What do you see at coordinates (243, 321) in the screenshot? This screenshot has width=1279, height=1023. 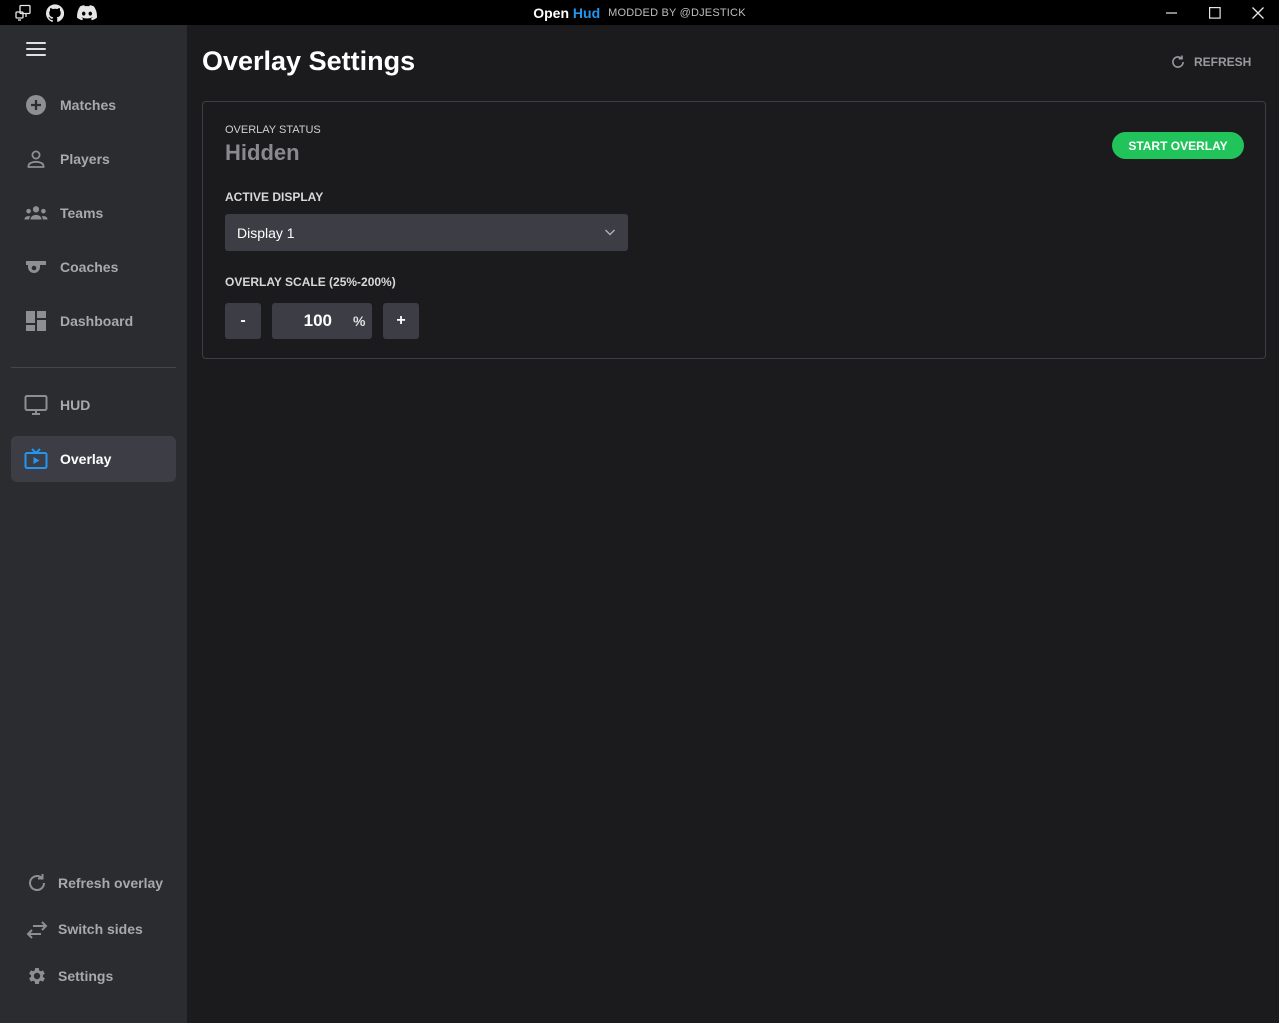 I see `scale-decrease-button: -` at bounding box center [243, 321].